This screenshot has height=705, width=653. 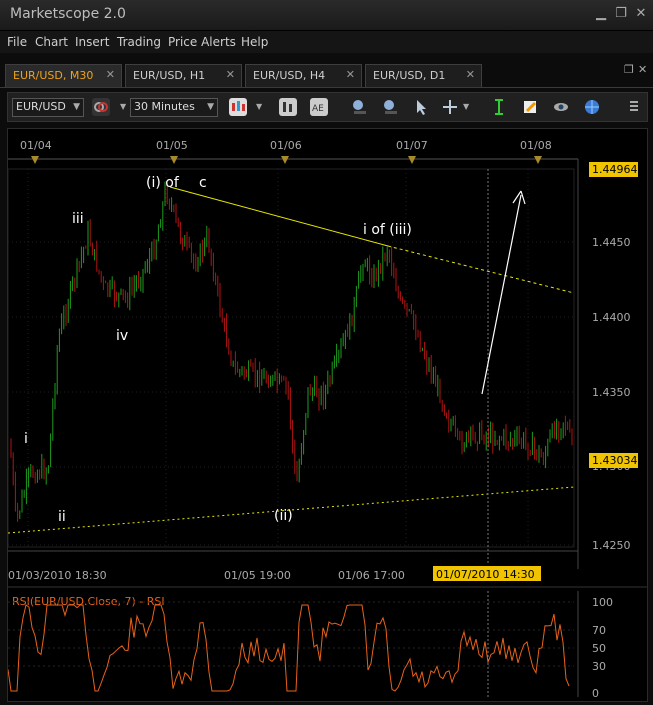 I want to click on link-icon, so click(x=101, y=107).